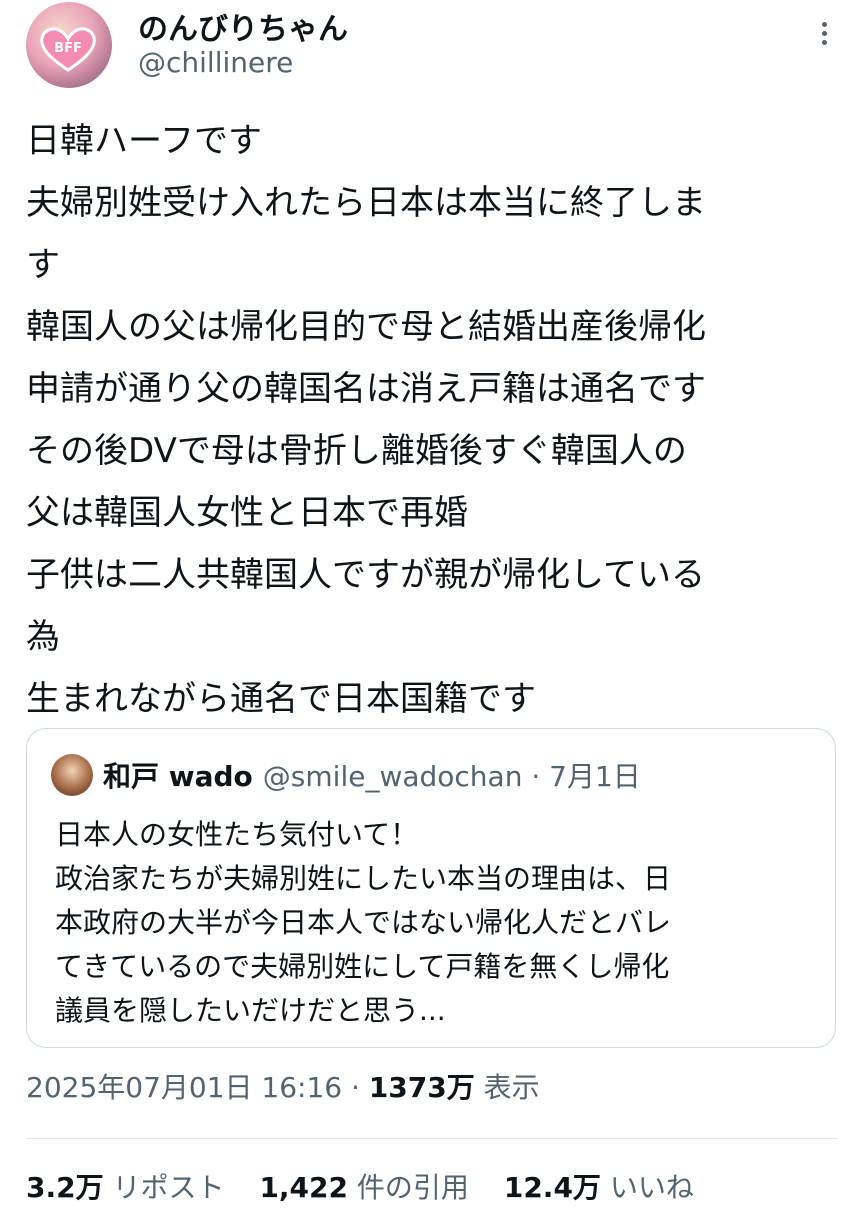 Image resolution: width=864 pixels, height=1225 pixels. I want to click on quoted-author-avatar, so click(72, 775).